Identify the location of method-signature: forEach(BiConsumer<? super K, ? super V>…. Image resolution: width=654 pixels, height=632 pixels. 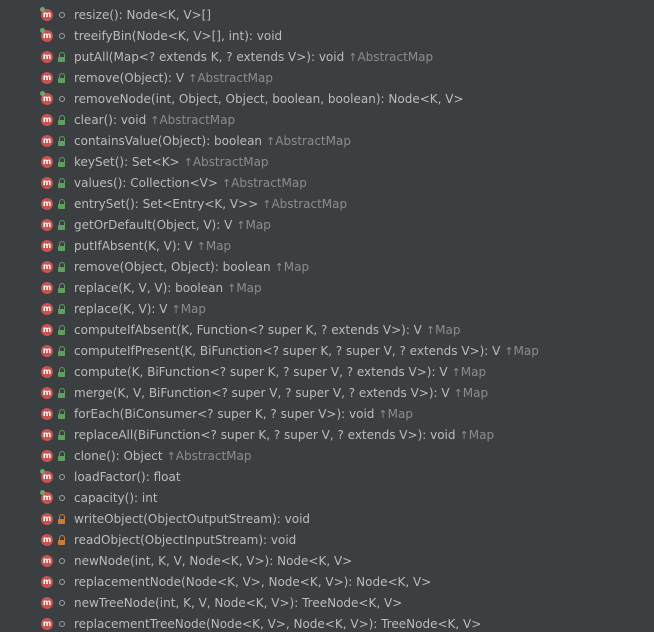
(243, 414).